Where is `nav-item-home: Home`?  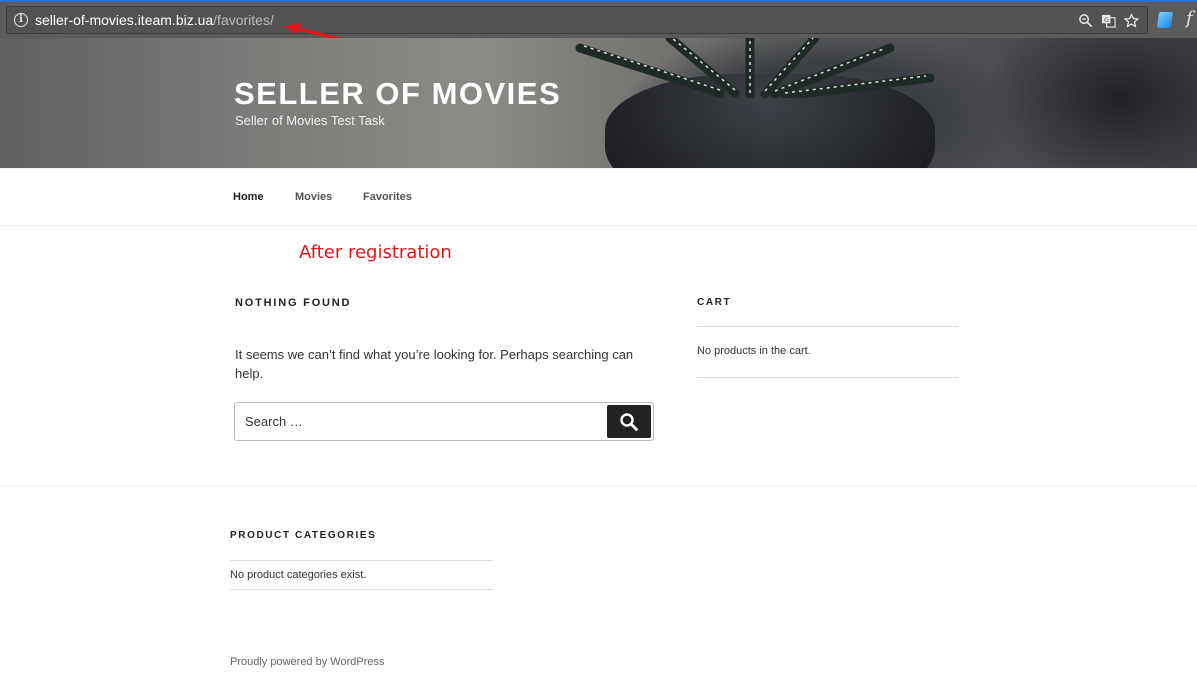 nav-item-home: Home is located at coordinates (248, 197).